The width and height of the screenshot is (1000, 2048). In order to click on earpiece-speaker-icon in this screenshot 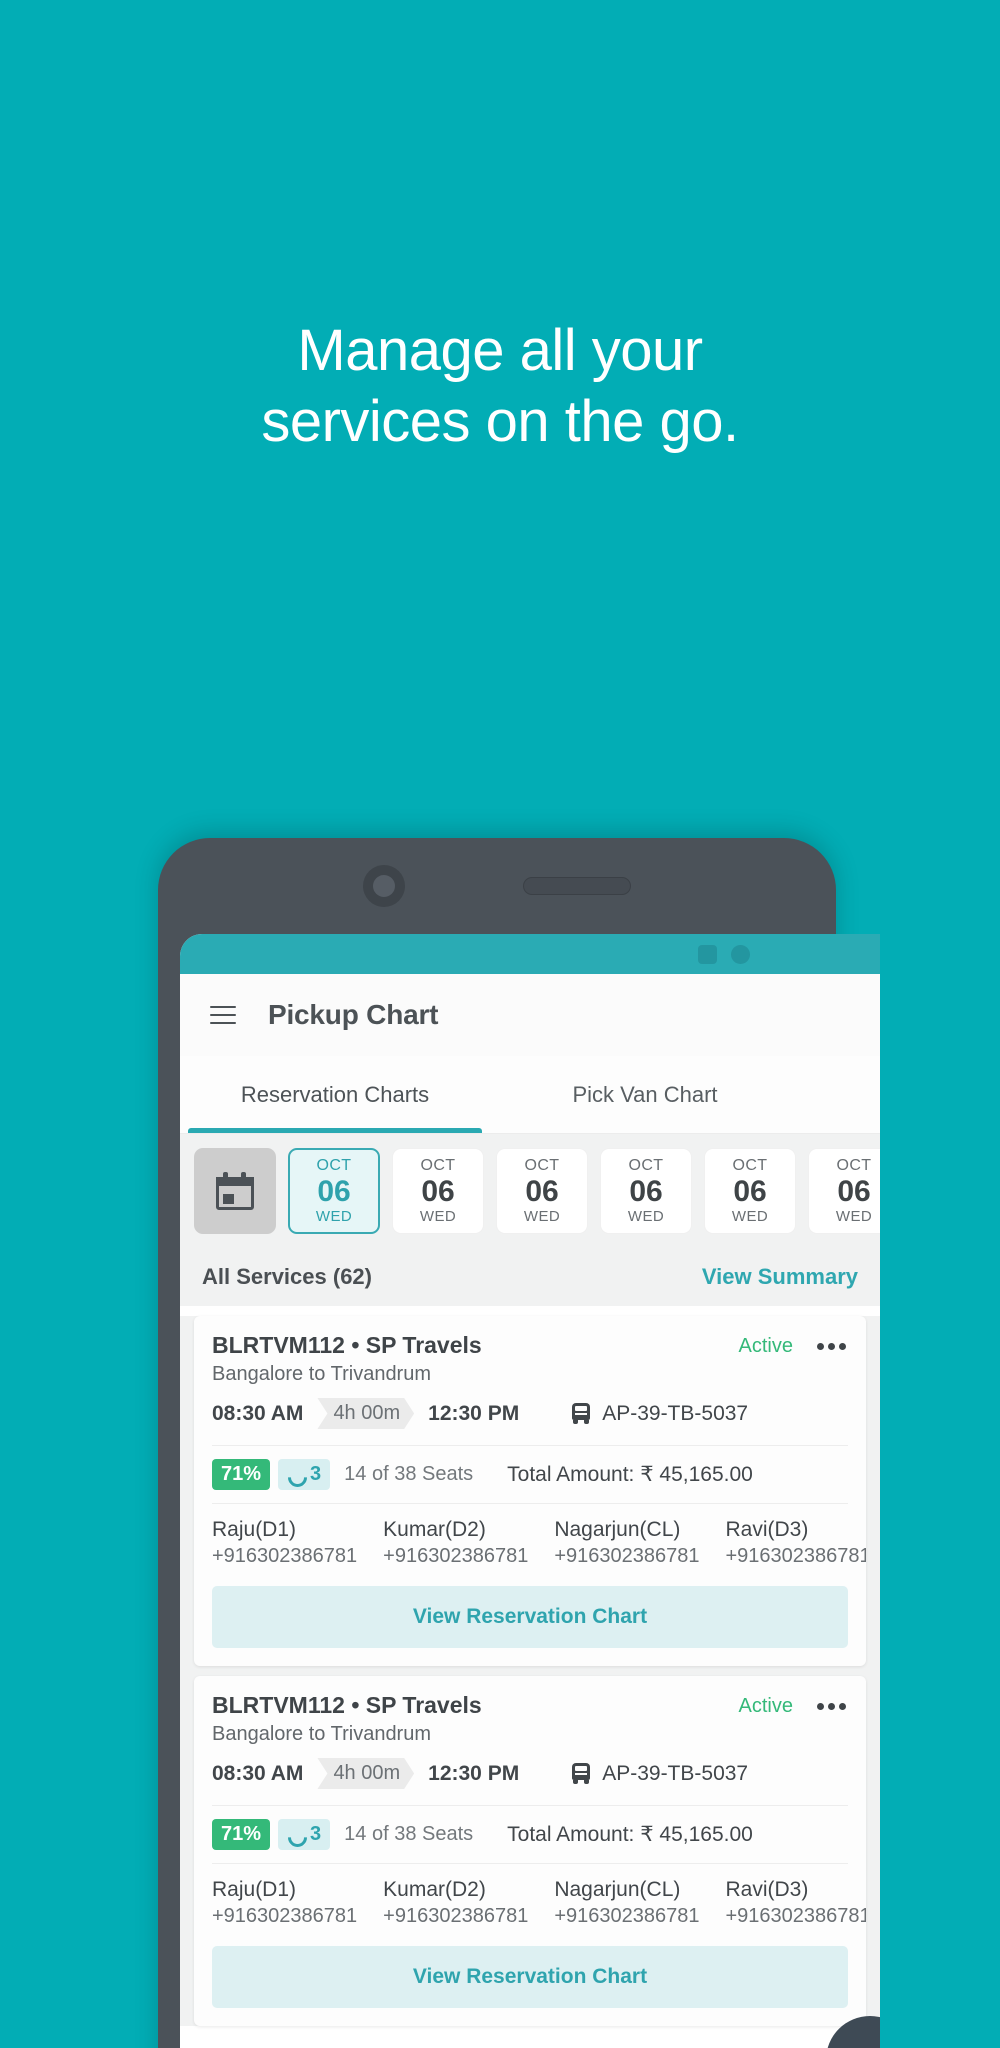, I will do `click(577, 886)`.